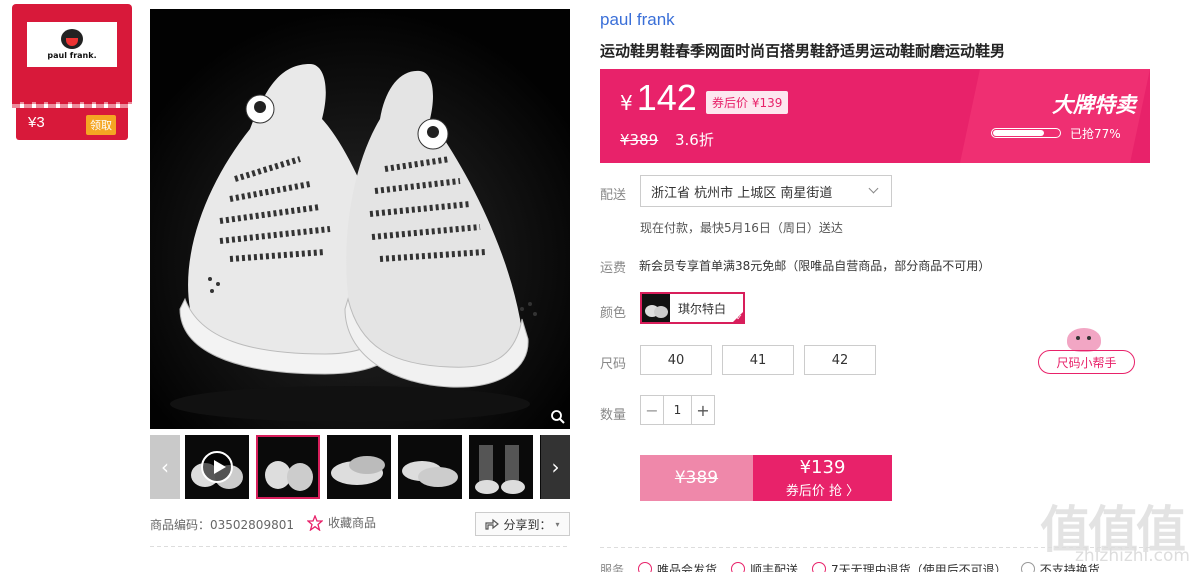  I want to click on service-text: 唯品会发货, so click(687, 567).